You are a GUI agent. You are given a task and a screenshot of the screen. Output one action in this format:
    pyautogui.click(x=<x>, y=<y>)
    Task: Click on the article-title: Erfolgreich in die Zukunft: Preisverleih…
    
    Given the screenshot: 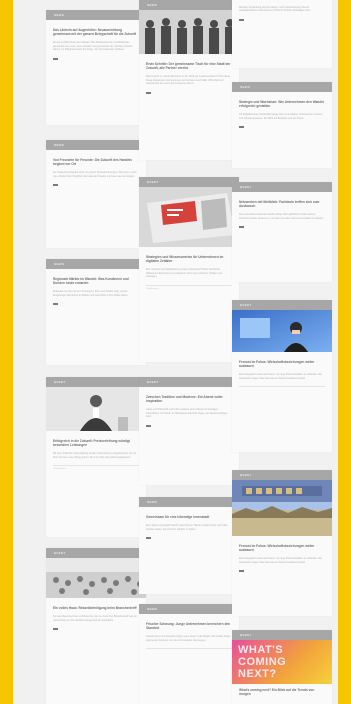 What is the action you would take?
    pyautogui.click(x=96, y=443)
    